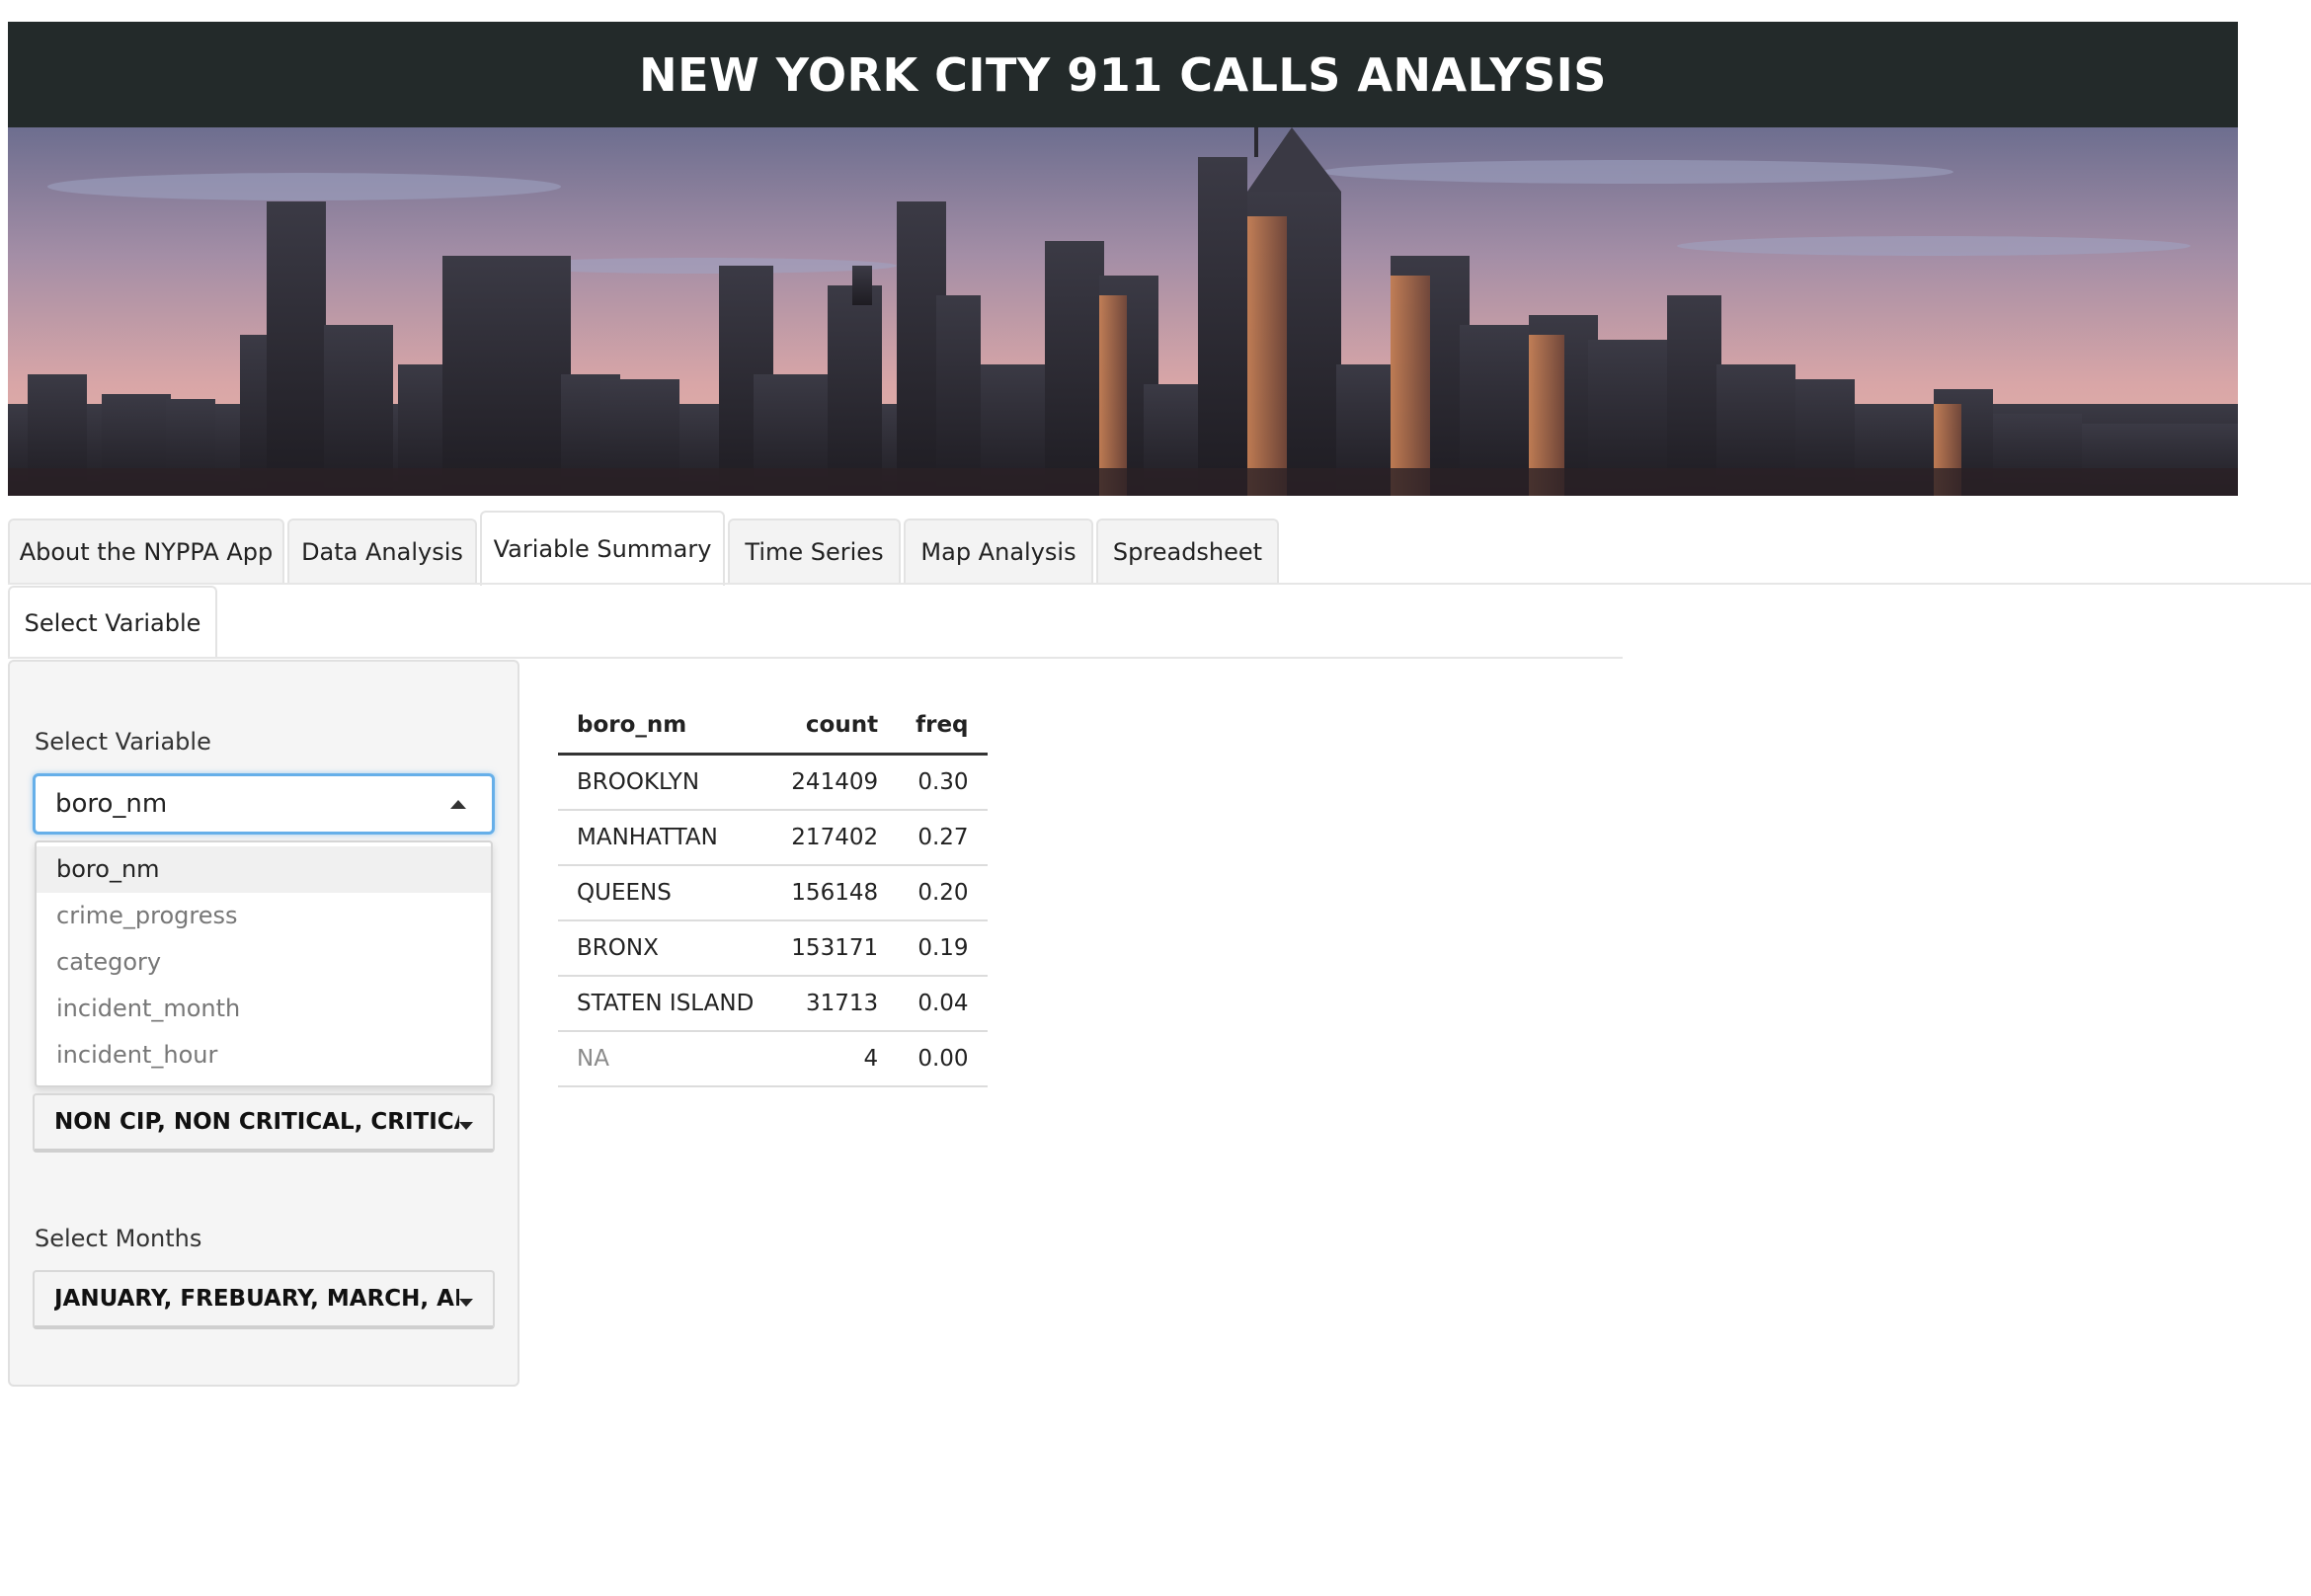 The image size is (2311, 1596). Describe the element at coordinates (835, 1059) in the screenshot. I see `cell-count: 4` at that location.